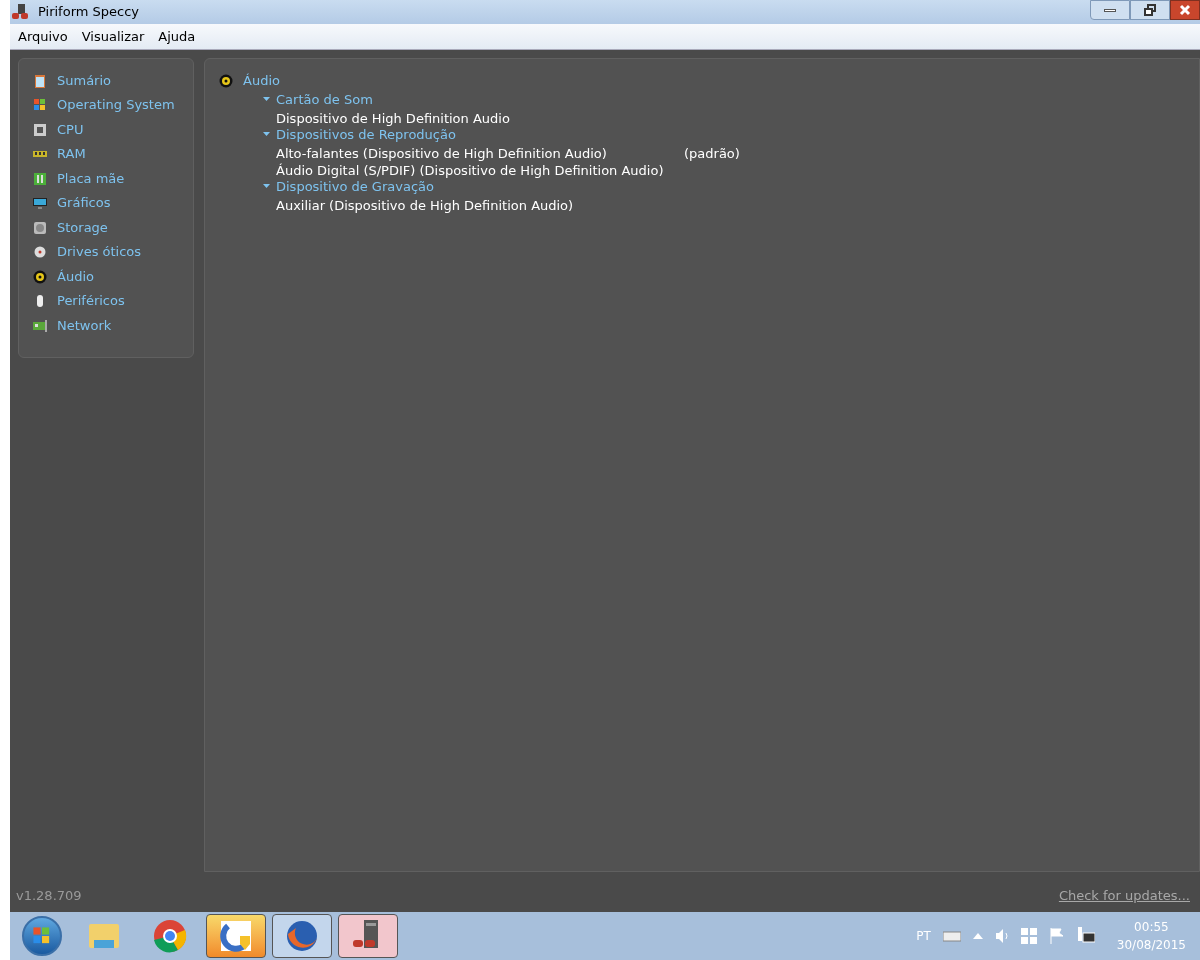 Image resolution: width=1200 pixels, height=960 pixels. Describe the element at coordinates (113, 325) in the screenshot. I see `sidebar-item: Network` at that location.